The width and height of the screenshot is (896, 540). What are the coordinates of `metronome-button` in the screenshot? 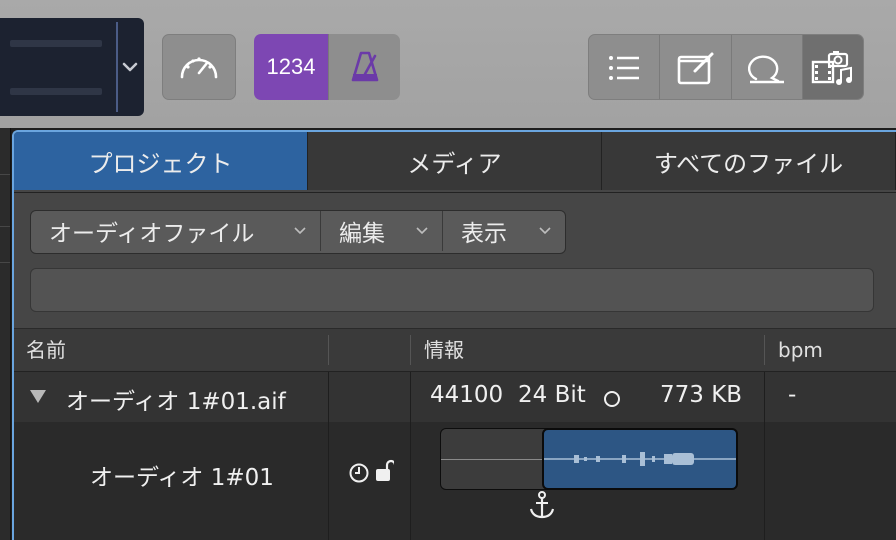 It's located at (364, 67).